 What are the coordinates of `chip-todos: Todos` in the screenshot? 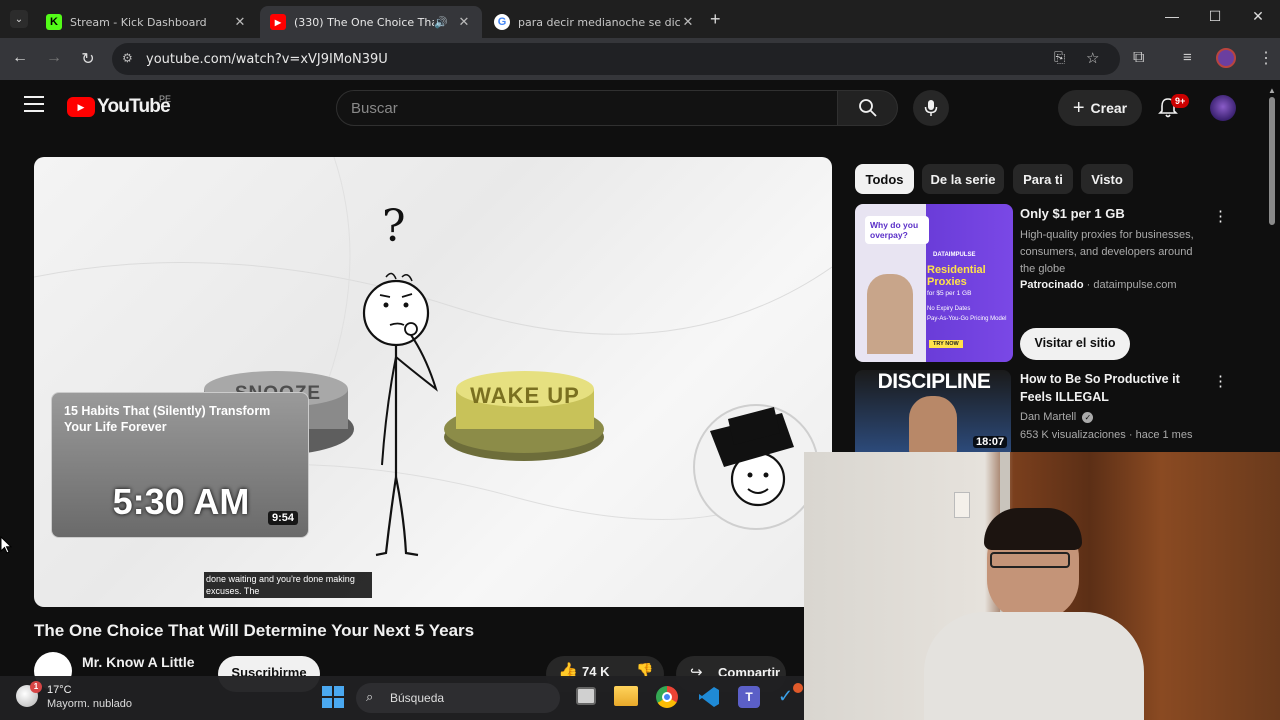 It's located at (884, 179).